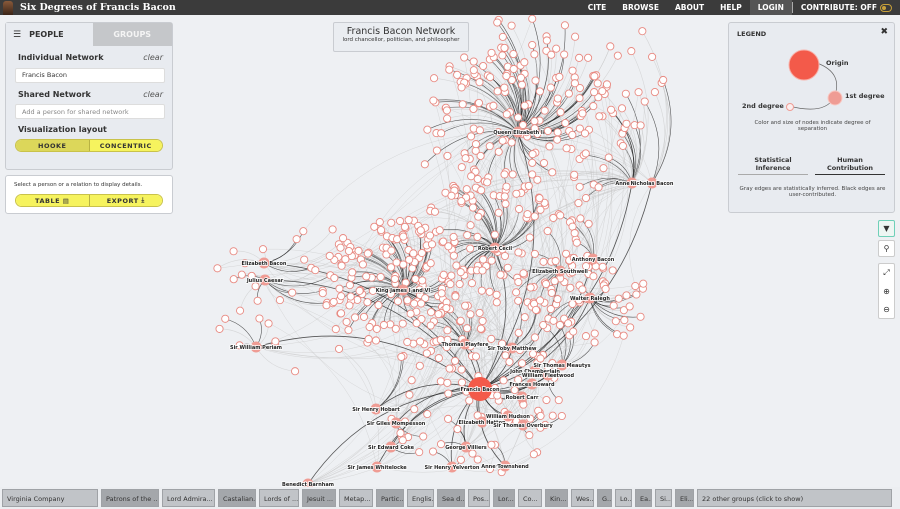 The height and width of the screenshot is (509, 900). Describe the element at coordinates (640, 7) in the screenshot. I see `nav-browse: BROWSE` at that location.